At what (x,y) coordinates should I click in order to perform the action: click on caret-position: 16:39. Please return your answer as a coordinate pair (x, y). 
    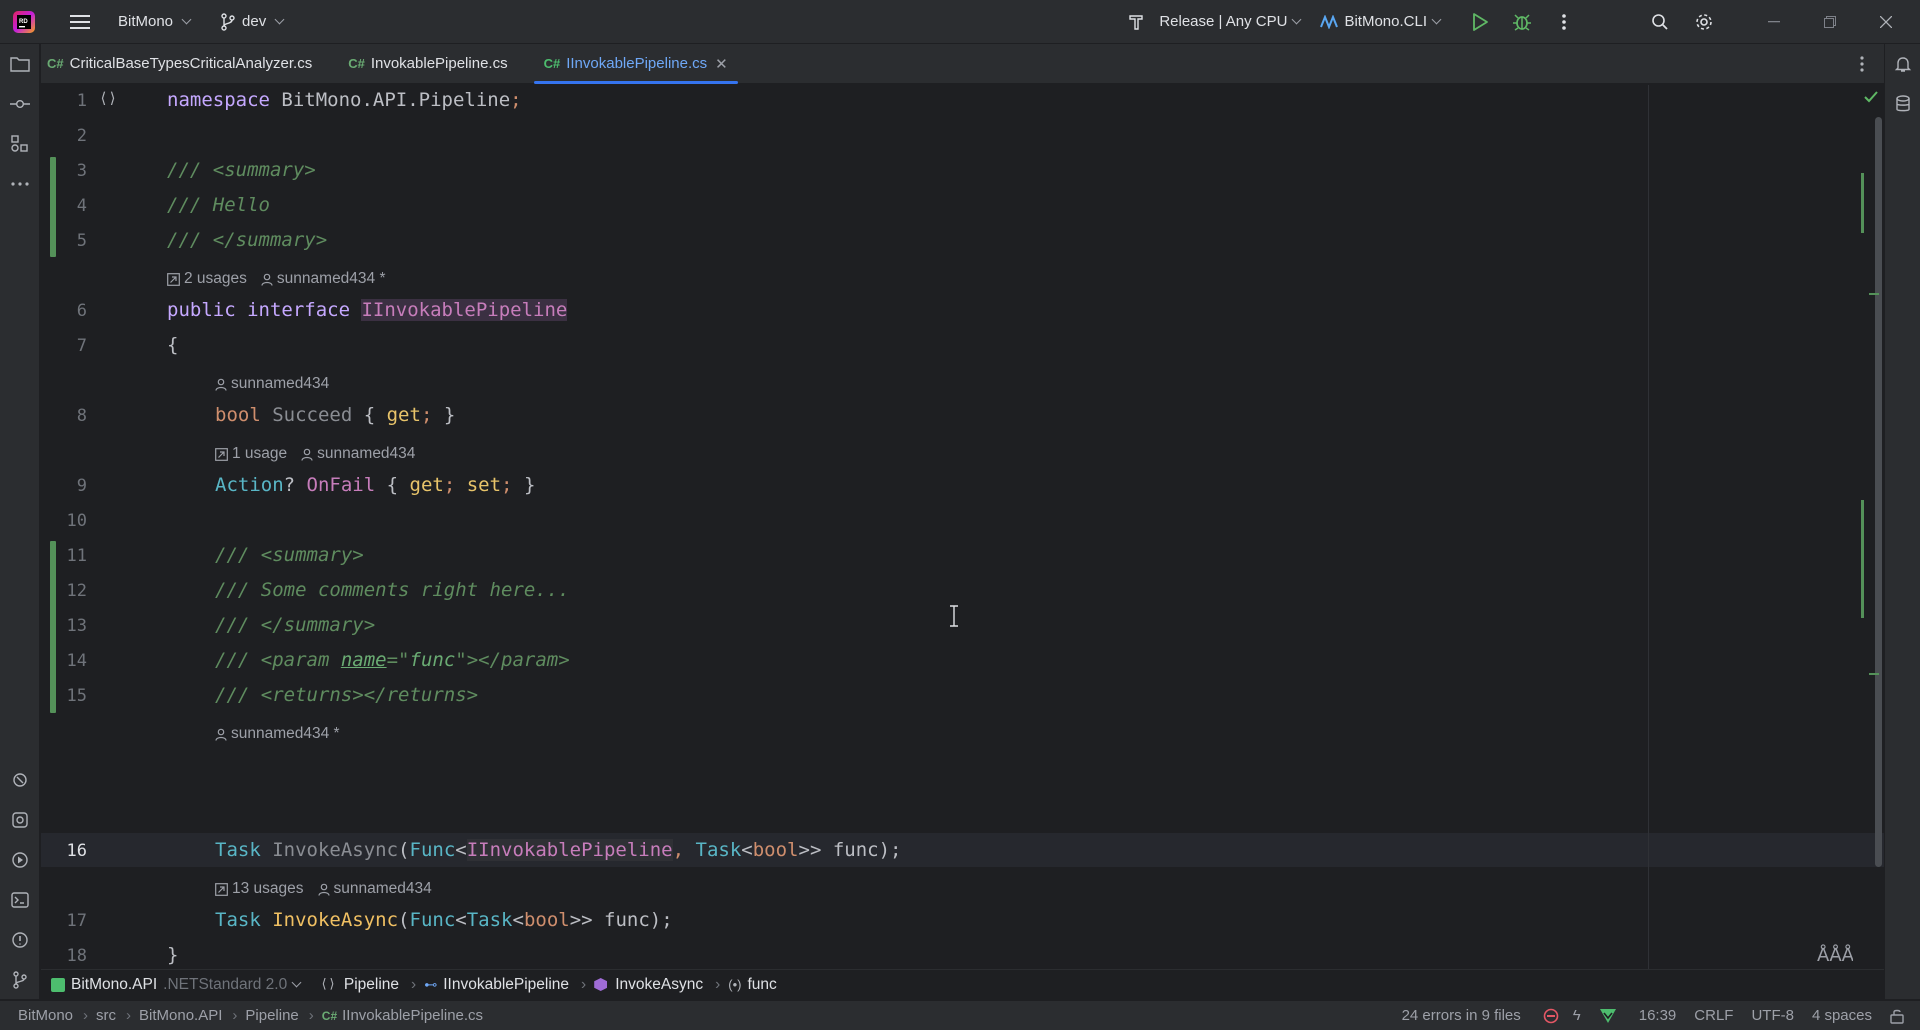
    Looking at the image, I should click on (1658, 1015).